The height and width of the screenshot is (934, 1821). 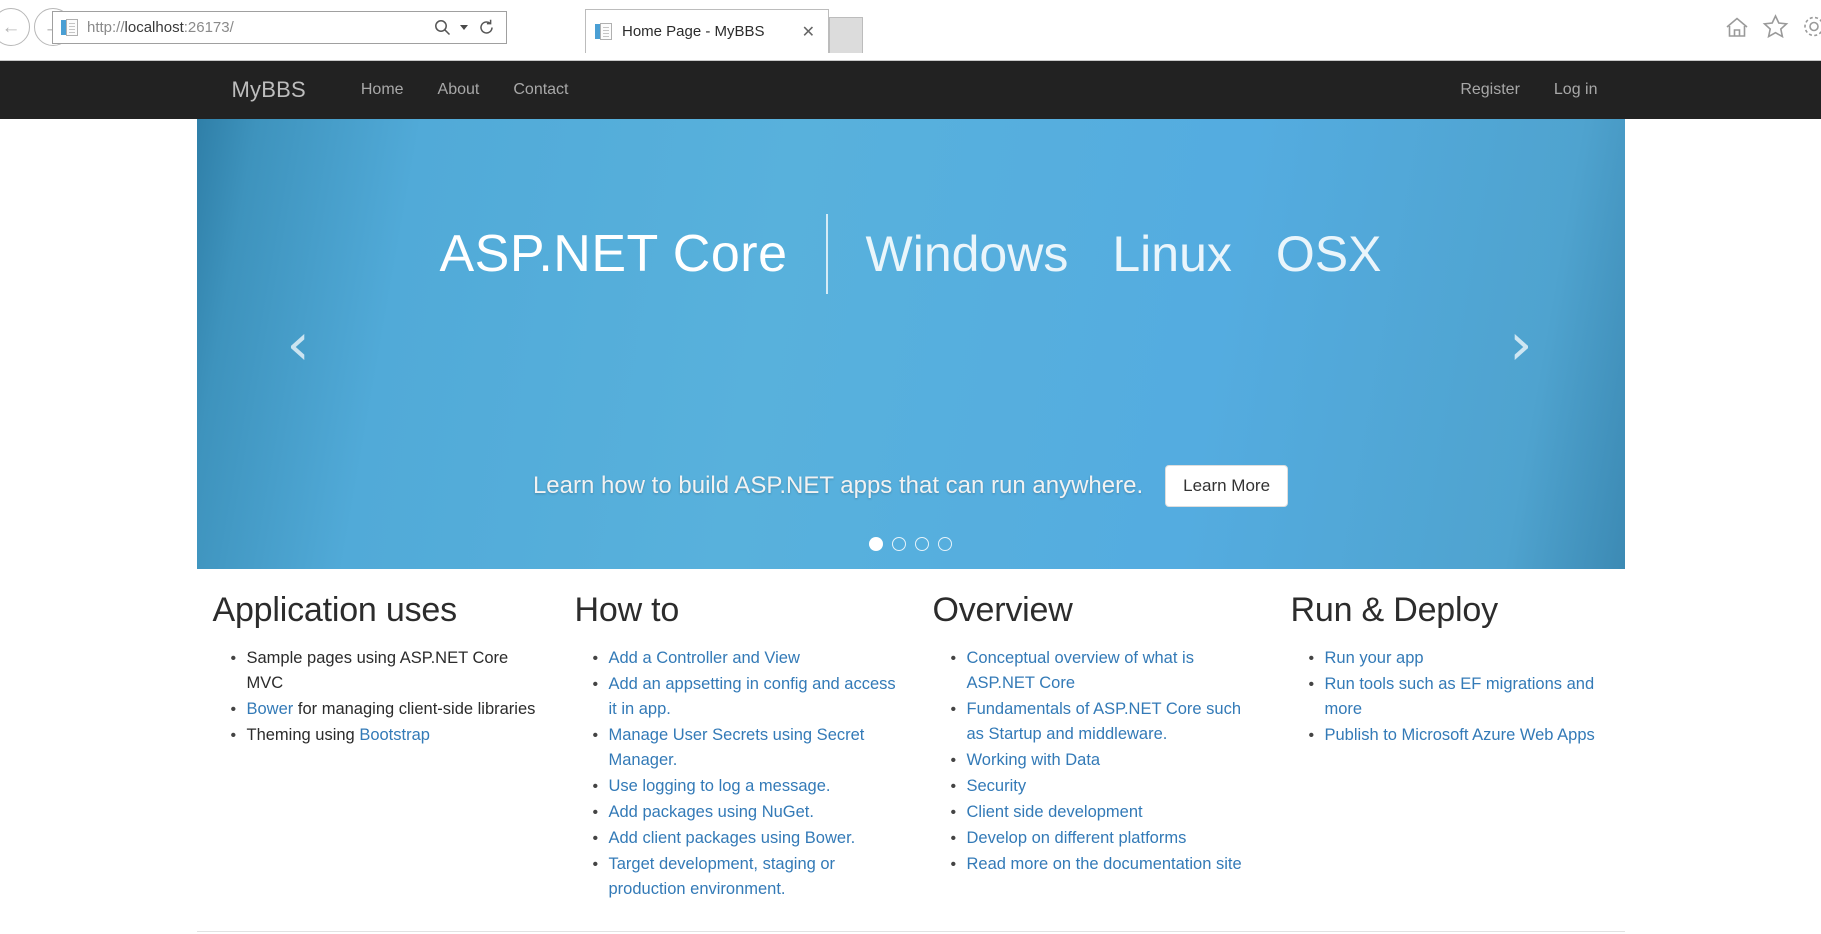 I want to click on star-icon, so click(x=1775, y=26).